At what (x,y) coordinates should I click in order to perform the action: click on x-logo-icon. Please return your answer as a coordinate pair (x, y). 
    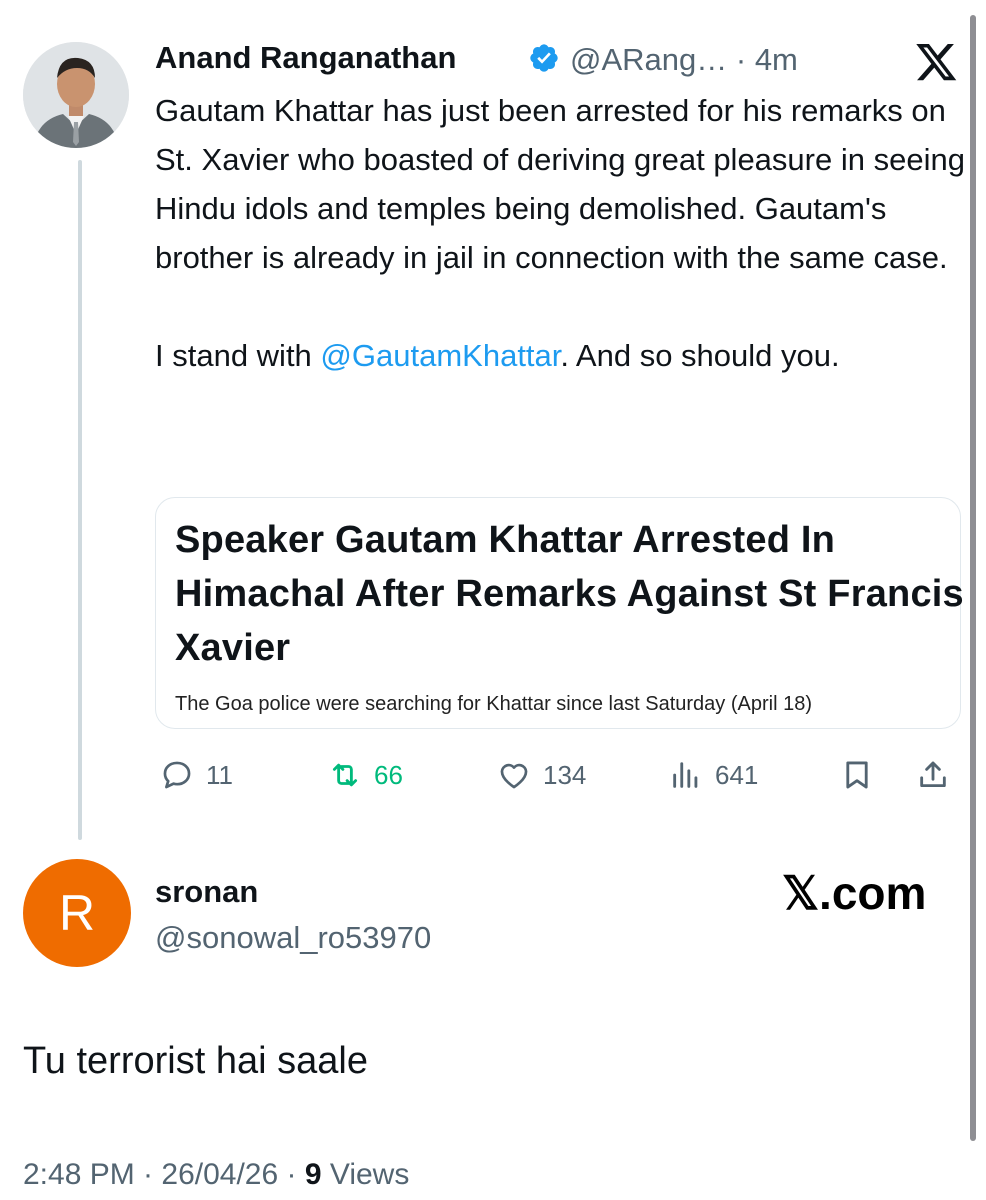
    Looking at the image, I should click on (936, 62).